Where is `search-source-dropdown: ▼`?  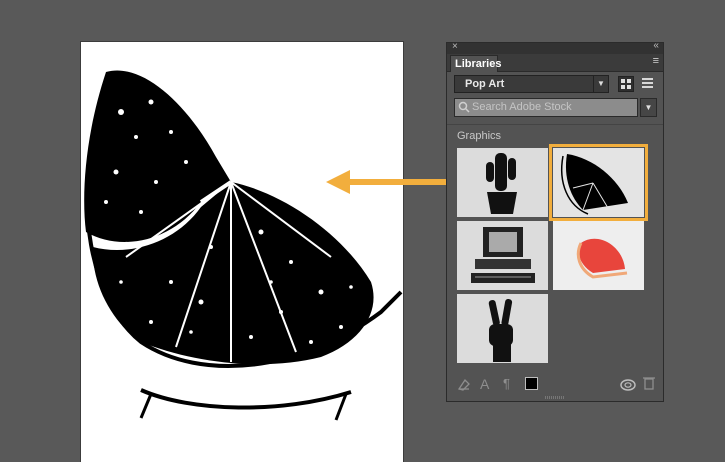
search-source-dropdown: ▼ is located at coordinates (648, 107).